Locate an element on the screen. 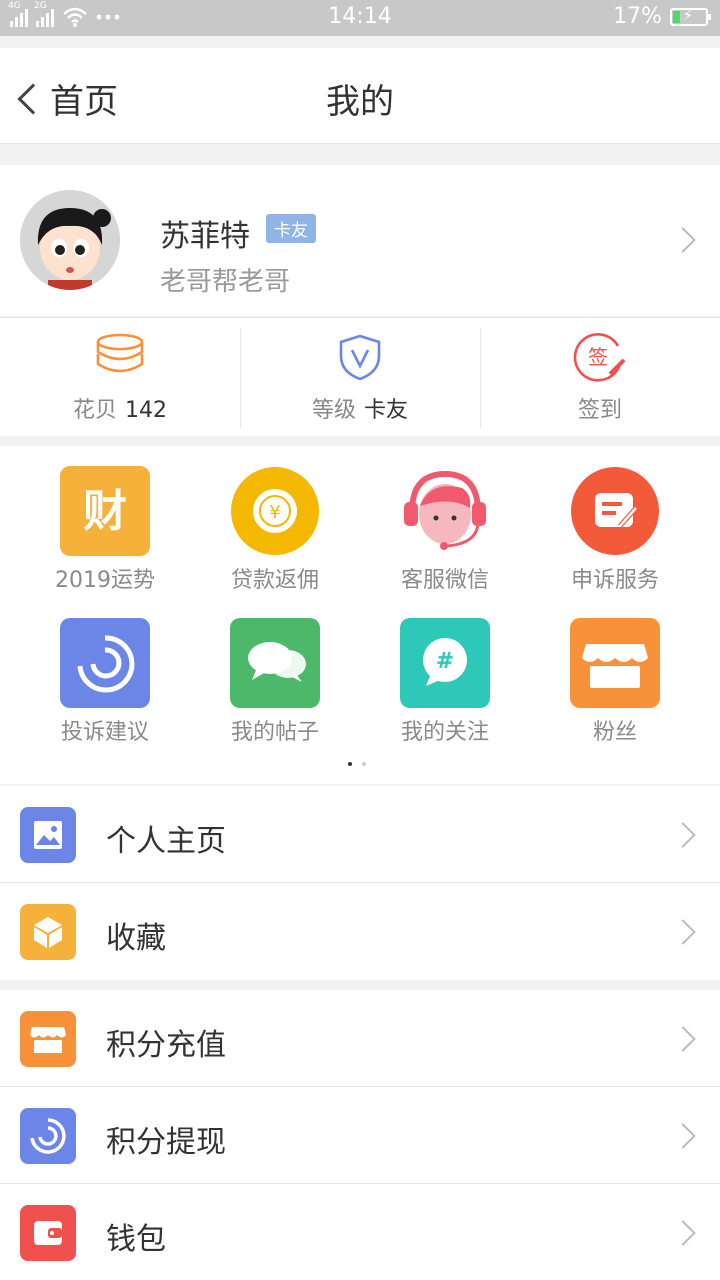 The height and width of the screenshot is (1280, 720). status-right: 17% ⚡ is located at coordinates (662, 16).